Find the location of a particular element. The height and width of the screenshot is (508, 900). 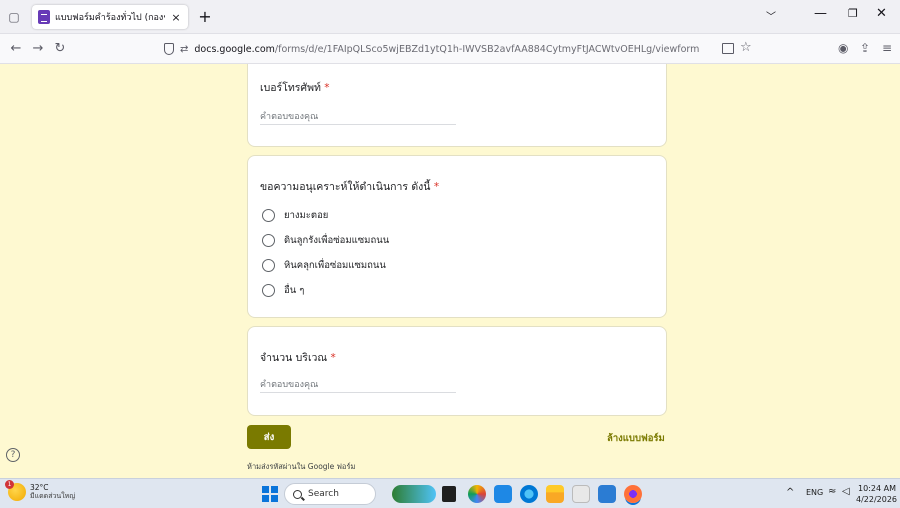

tab-title: แบบฟอร์มคำร้องทั่วไป (กองช่าง) is located at coordinates (110, 18).